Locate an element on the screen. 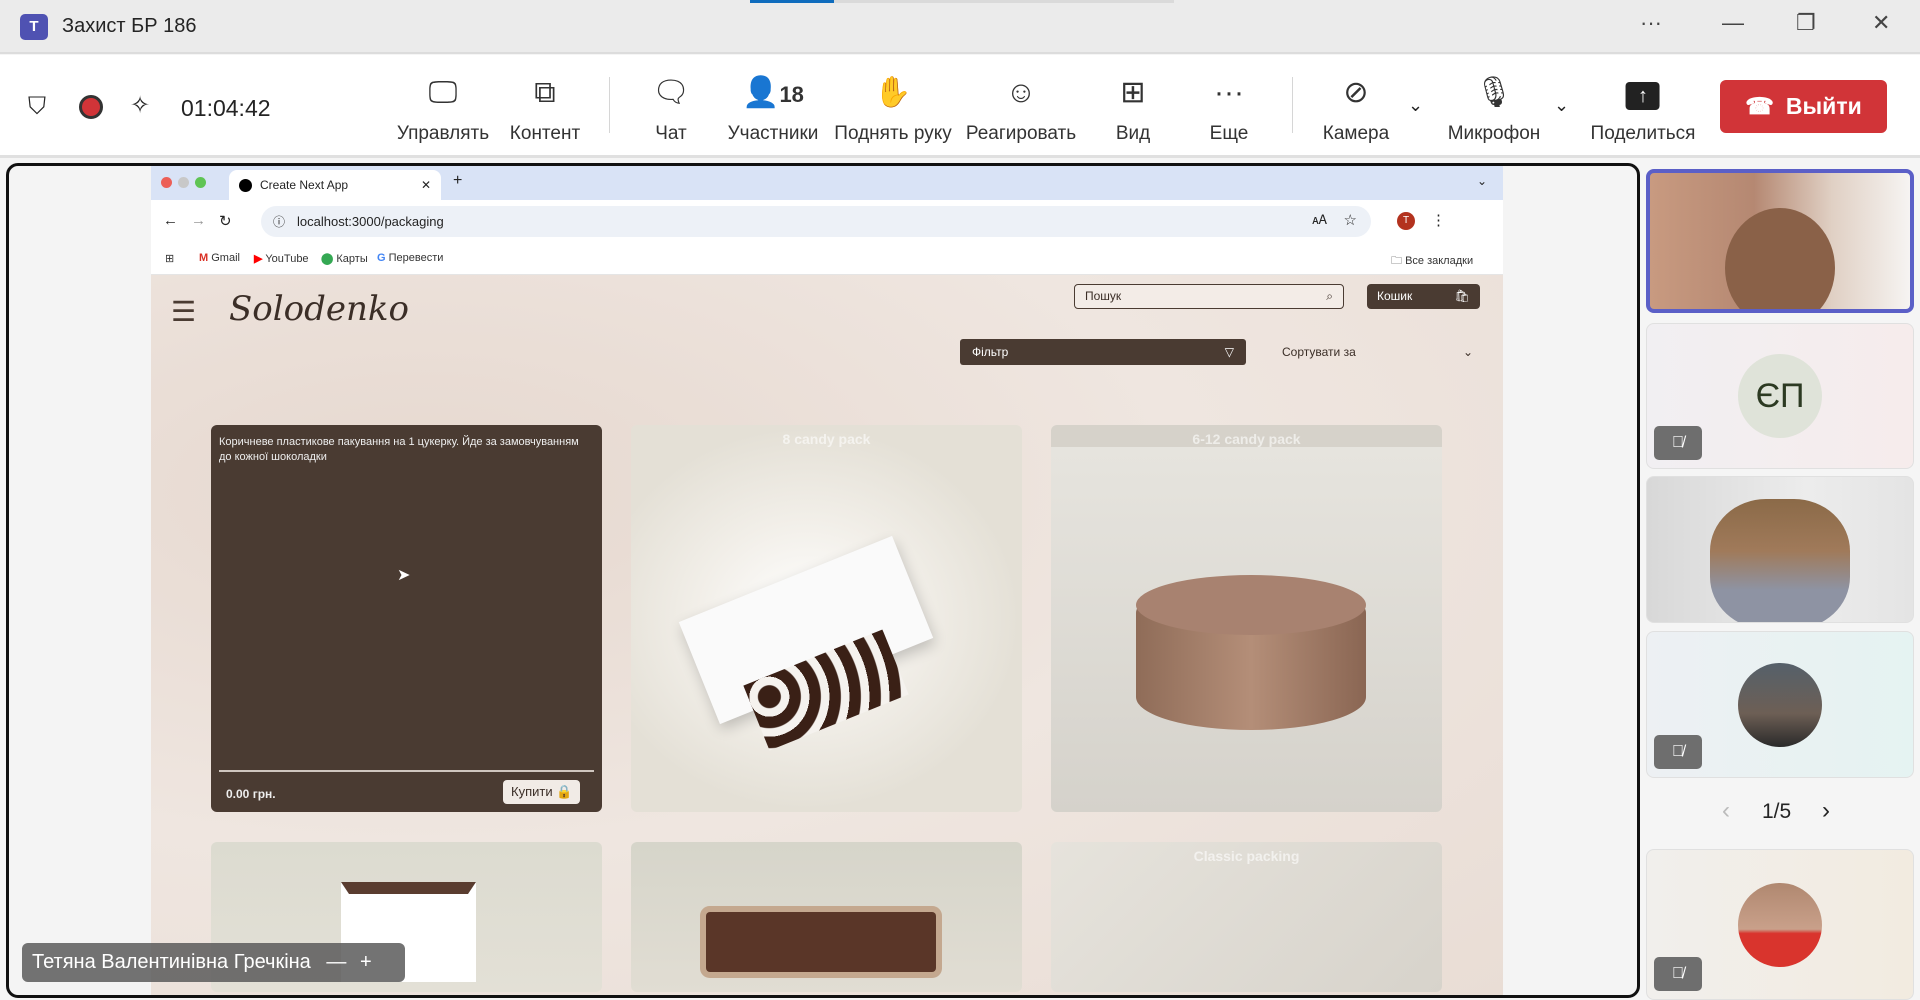 The image size is (1920, 1000). all-bookmarks: 🗀 Все закладки is located at coordinates (1432, 261).